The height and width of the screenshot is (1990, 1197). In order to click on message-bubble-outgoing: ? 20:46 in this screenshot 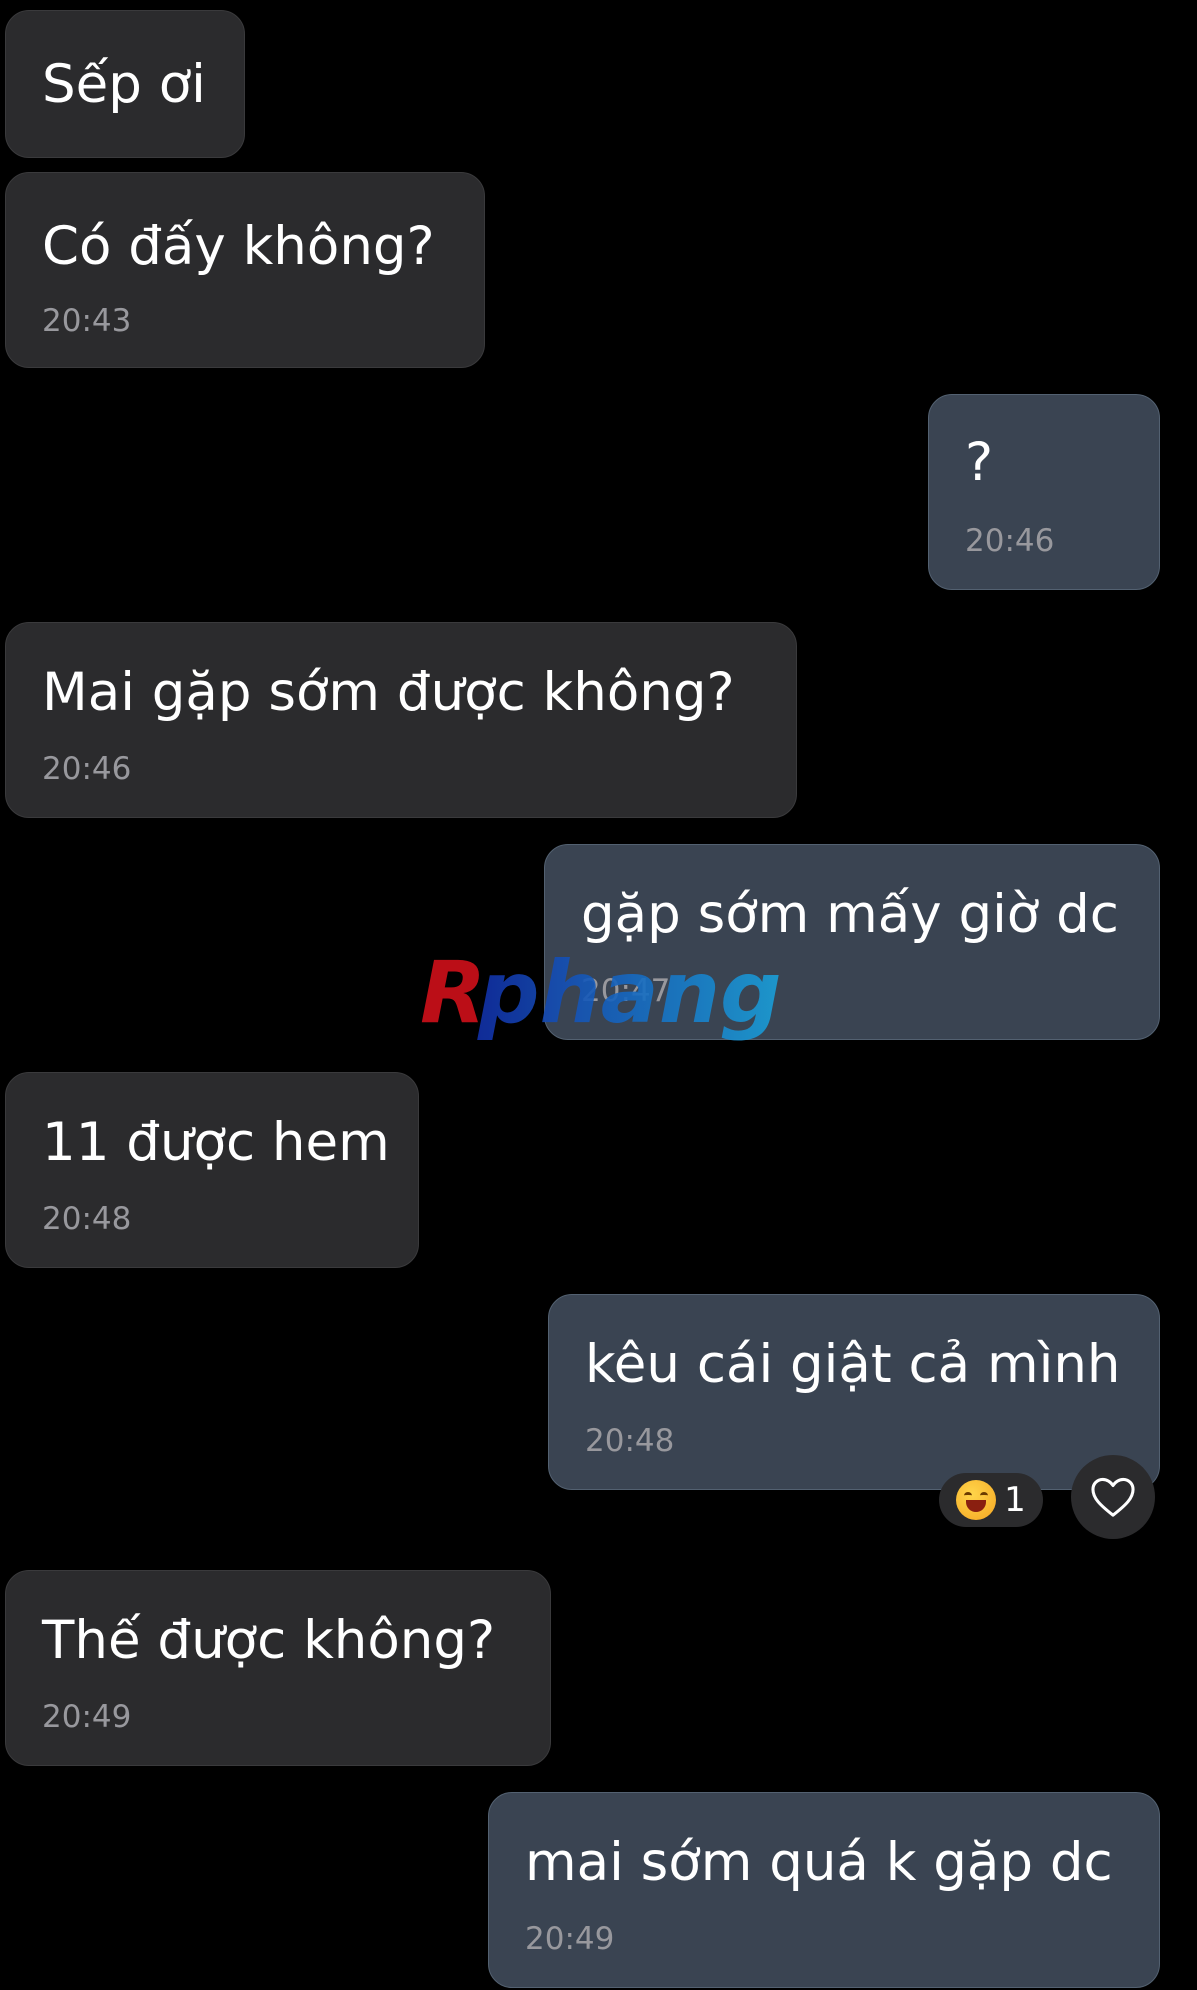, I will do `click(1044, 492)`.